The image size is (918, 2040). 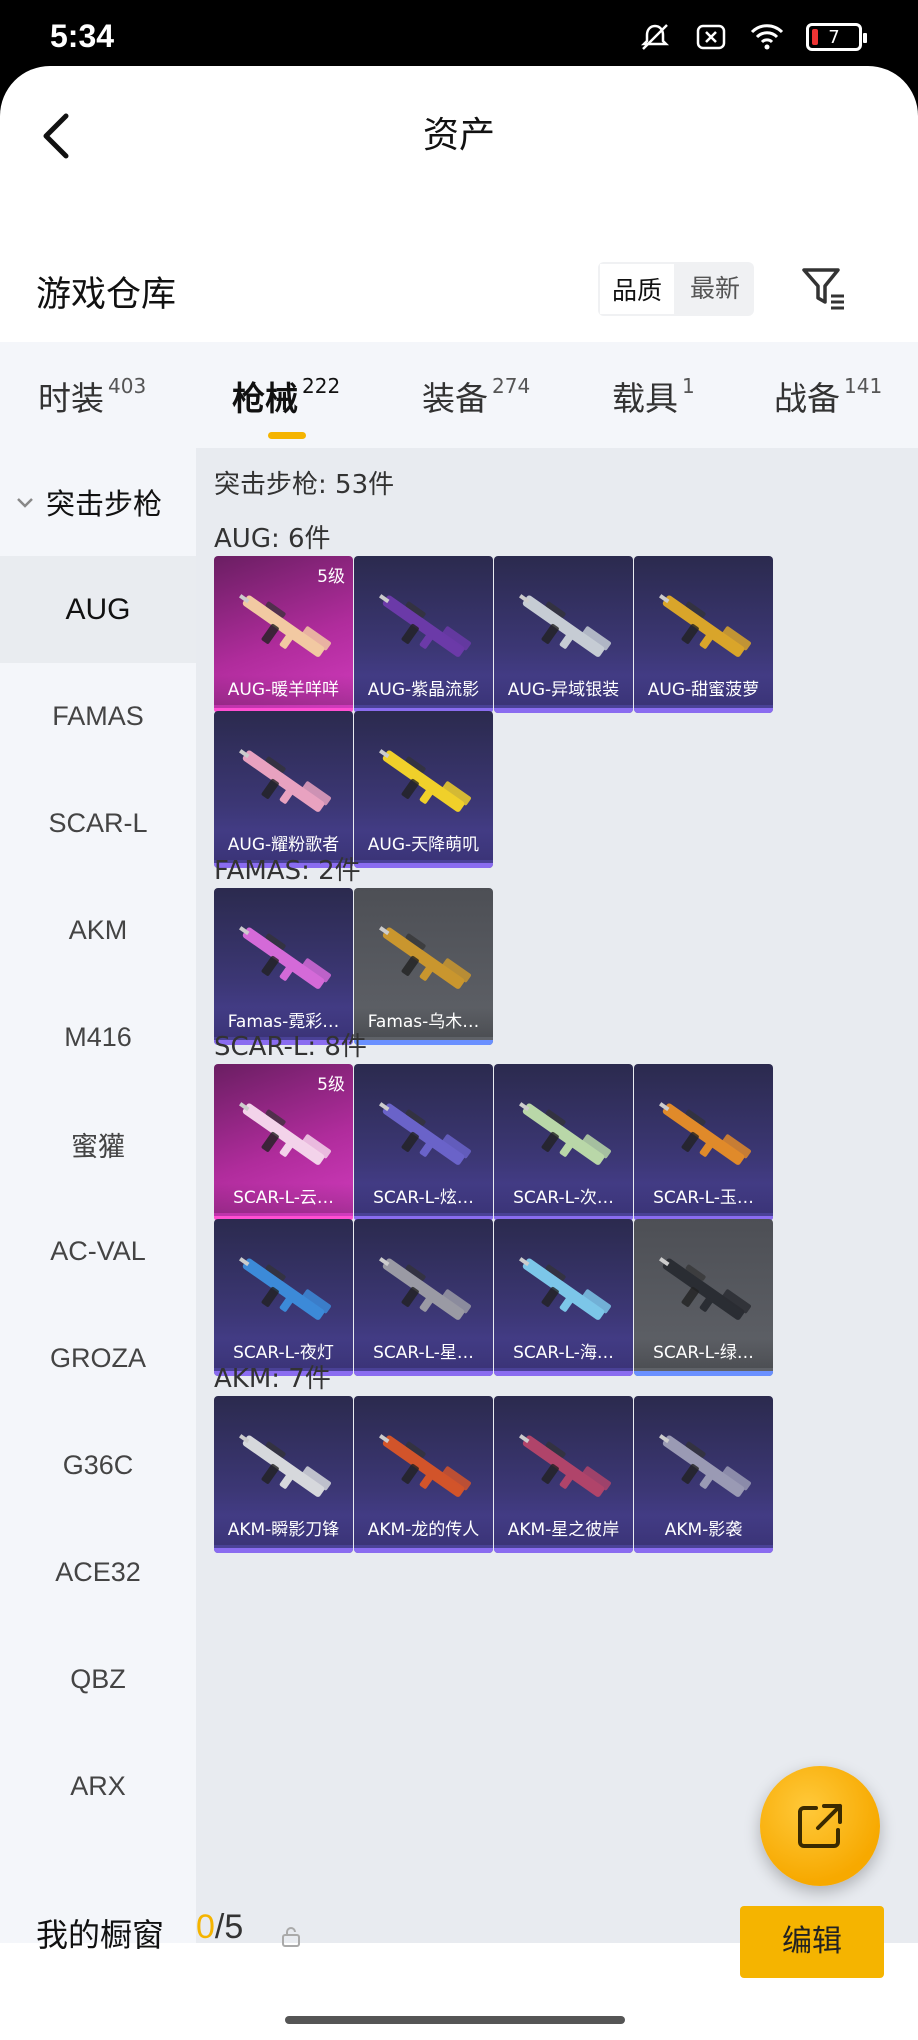 I want to click on sort-newest-button: 最新, so click(x=715, y=289).